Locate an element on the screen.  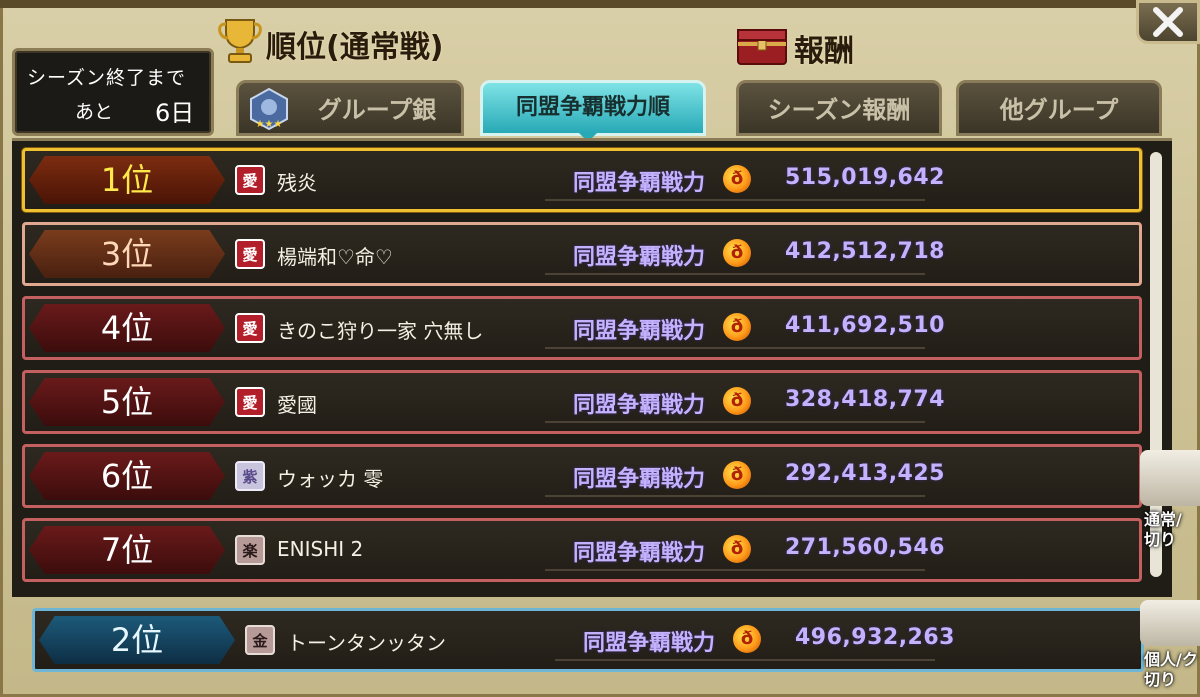
alliance-flag-icon: 楽 is located at coordinates (250, 550).